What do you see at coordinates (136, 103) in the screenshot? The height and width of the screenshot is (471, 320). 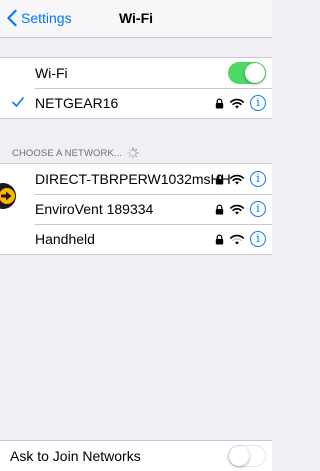 I see `connected-network-row: NETGEAR16 i` at bounding box center [136, 103].